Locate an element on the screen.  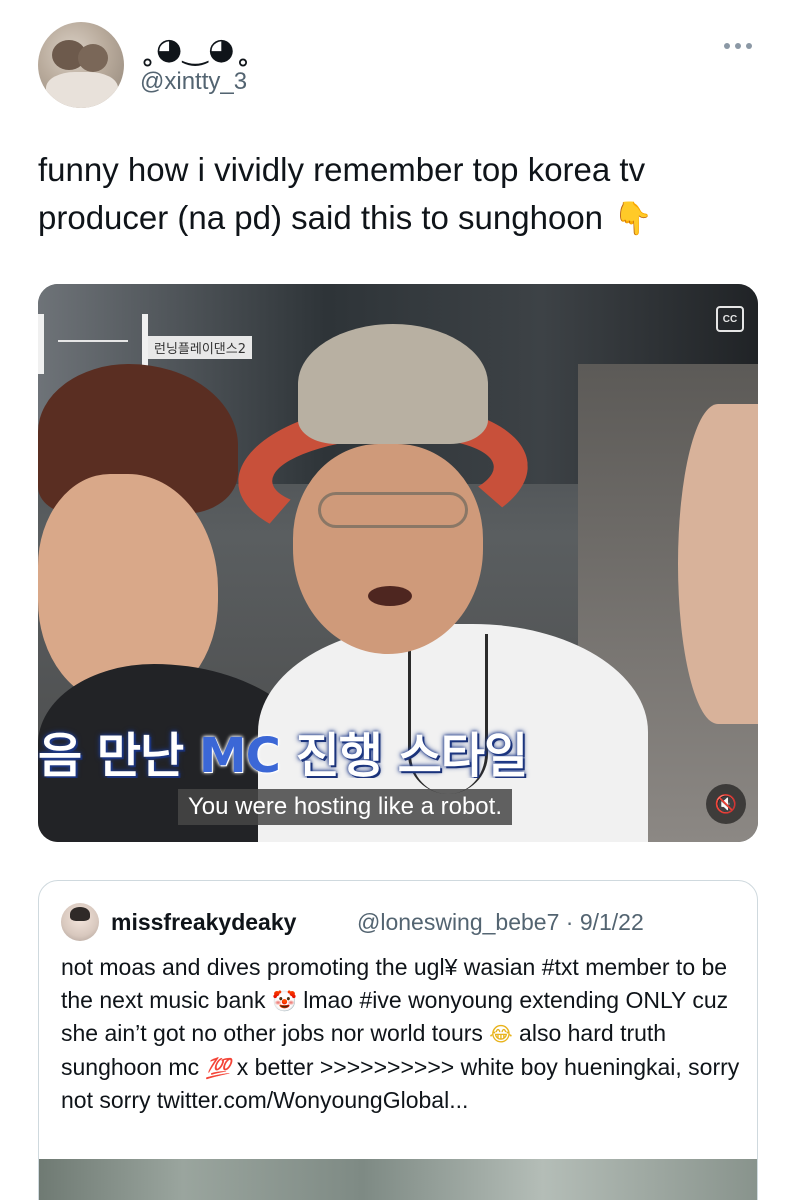
show-name-tag: 런닝플레이댄스2 is located at coordinates (200, 347).